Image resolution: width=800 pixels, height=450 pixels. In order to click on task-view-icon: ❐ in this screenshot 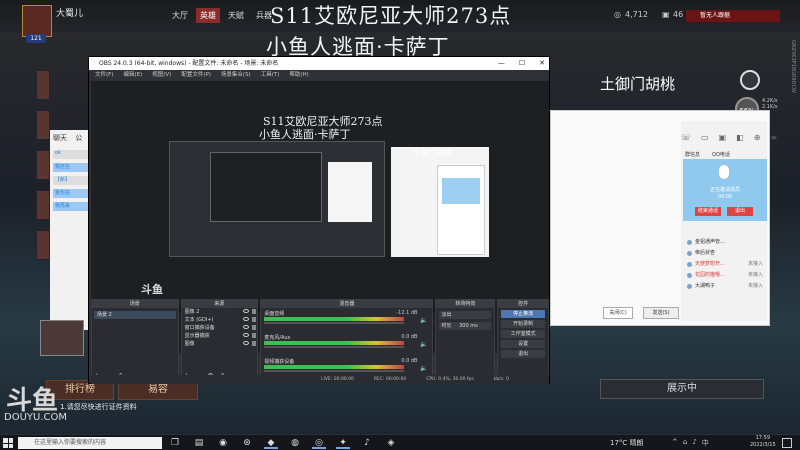, I will do `click(175, 443)`.